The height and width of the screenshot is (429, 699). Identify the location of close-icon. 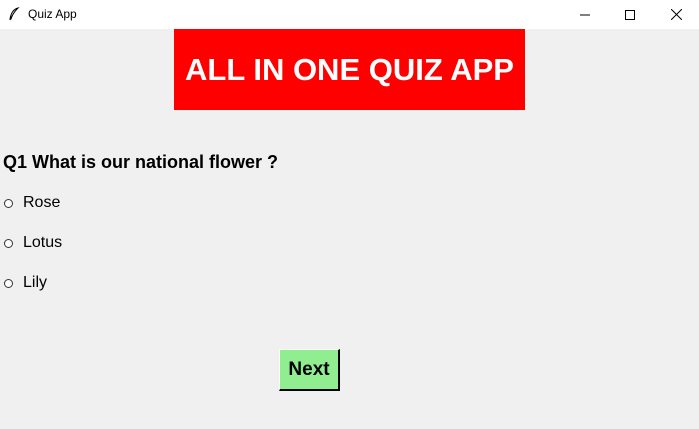
(676, 14).